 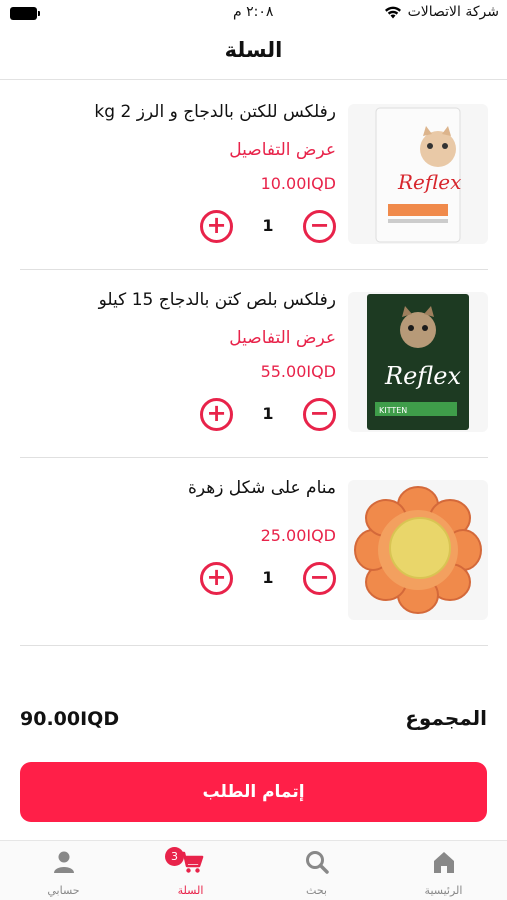 I want to click on tab-label: الرئيسية, so click(x=443, y=890).